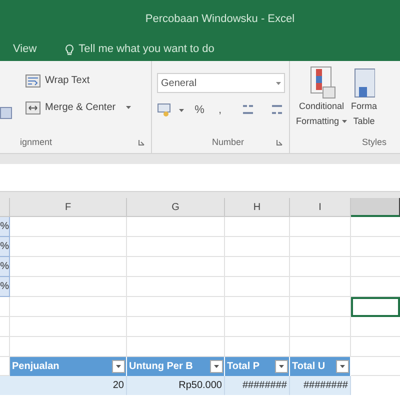  I want to click on window-title: Percobaan Windowsku - Excel, so click(219, 19).